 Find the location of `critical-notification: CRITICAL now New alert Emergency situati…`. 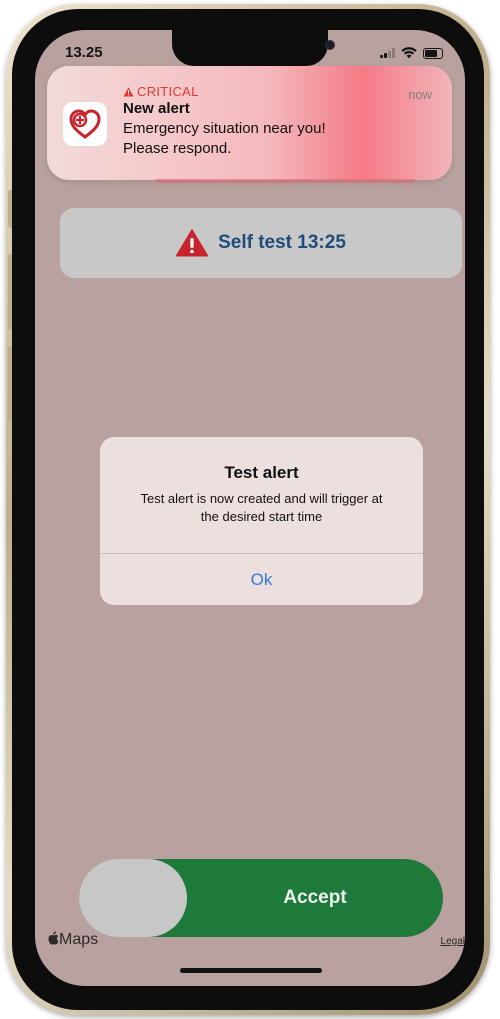

critical-notification: CRITICAL now New alert Emergency situati… is located at coordinates (249, 123).